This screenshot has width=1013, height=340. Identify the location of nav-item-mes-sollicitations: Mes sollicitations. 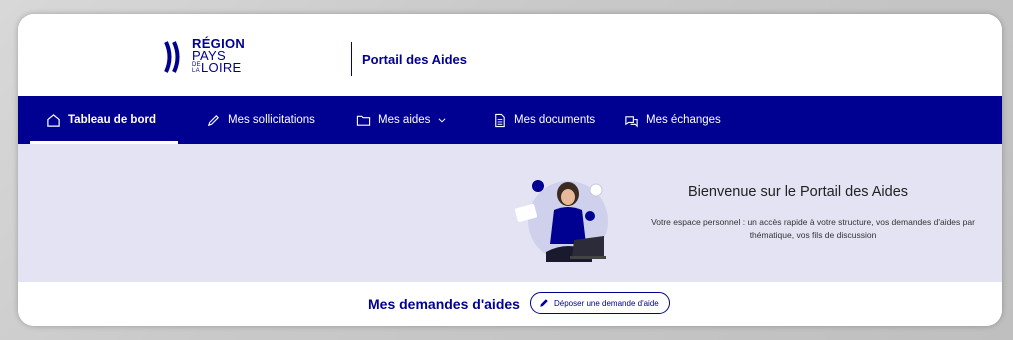
(260, 120).